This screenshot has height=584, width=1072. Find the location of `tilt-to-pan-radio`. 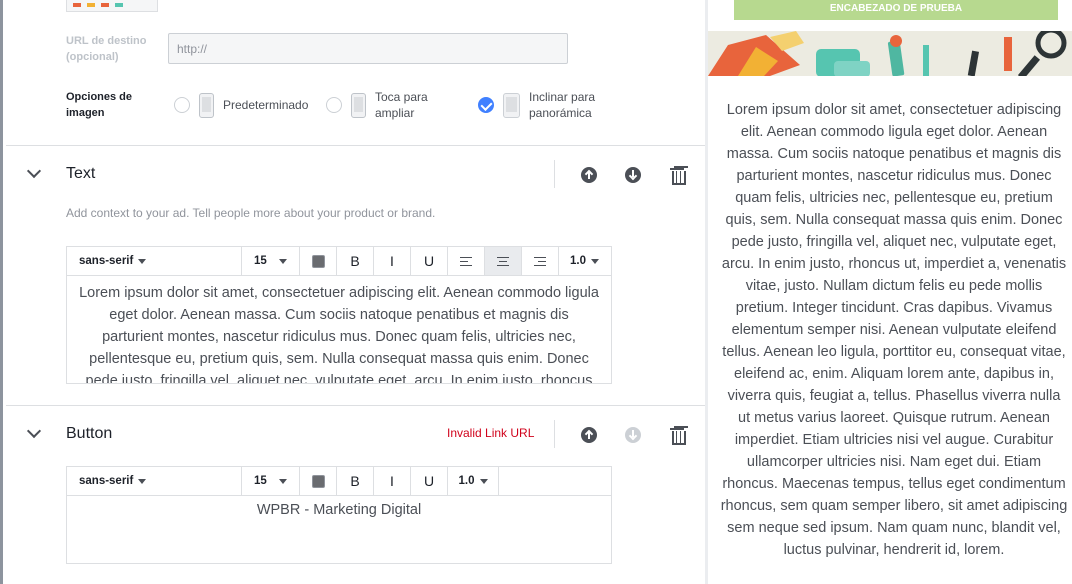

tilt-to-pan-radio is located at coordinates (486, 105).